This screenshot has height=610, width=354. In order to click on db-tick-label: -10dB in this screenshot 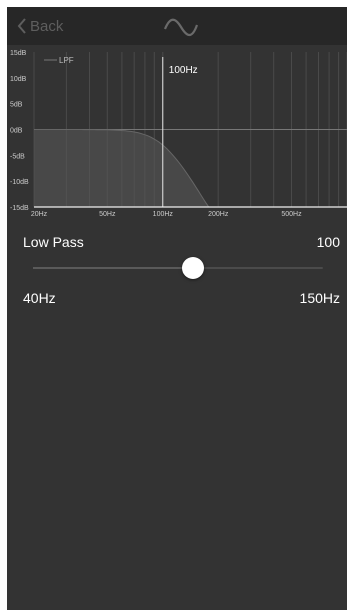, I will do `click(19, 182)`.